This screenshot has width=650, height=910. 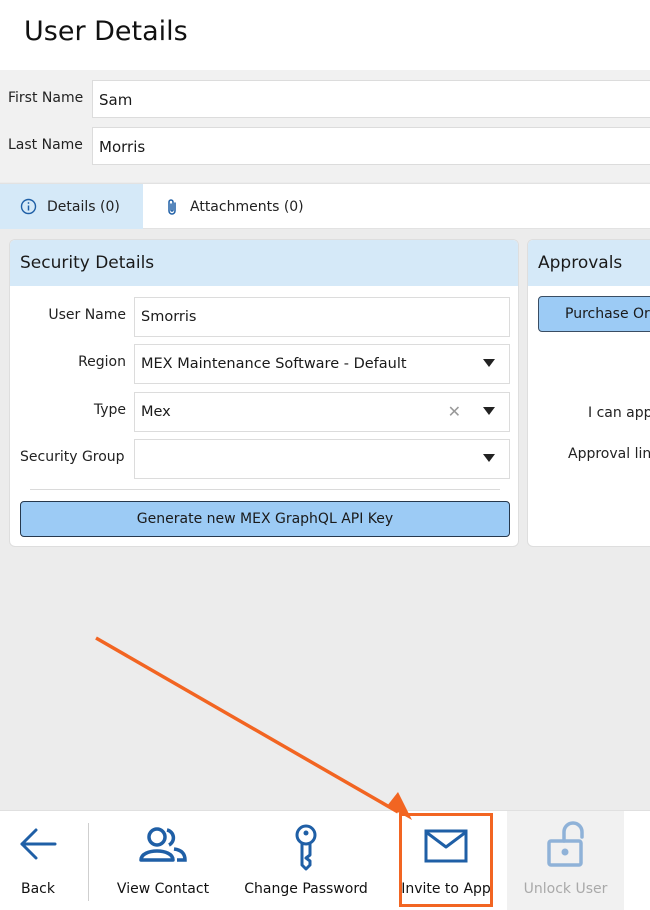 I want to click on type-select: Mex ✕, so click(x=322, y=412).